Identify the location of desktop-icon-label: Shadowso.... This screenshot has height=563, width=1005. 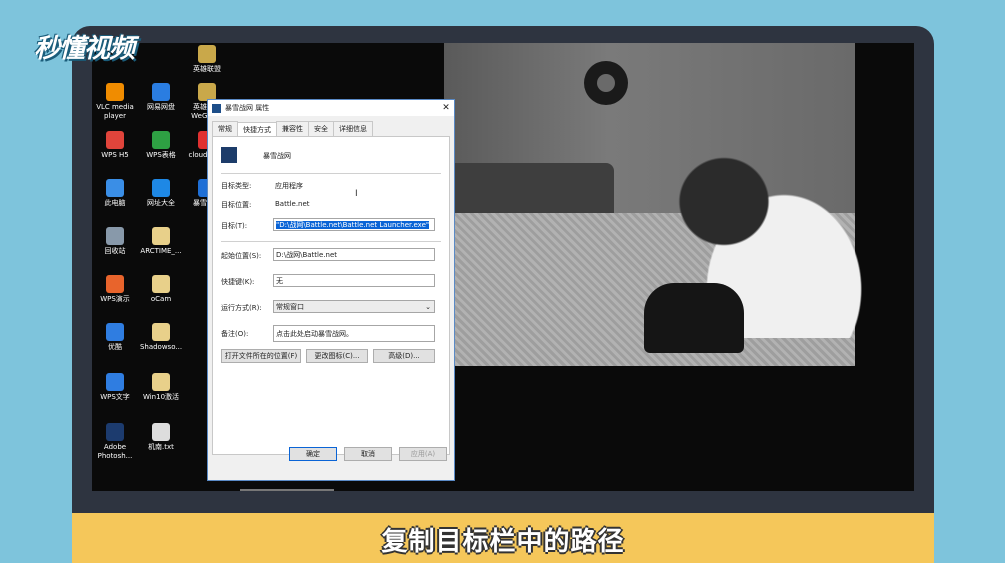
(161, 347).